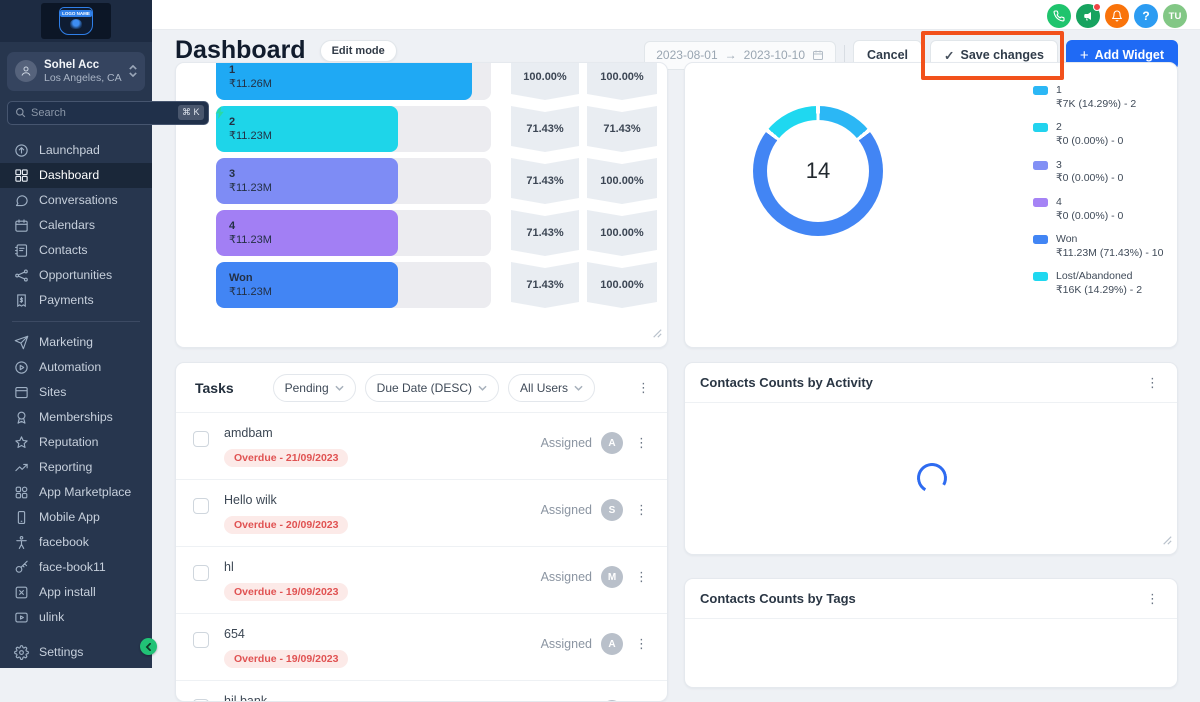 The image size is (1200, 702). I want to click on check-icon: ✓, so click(949, 55).